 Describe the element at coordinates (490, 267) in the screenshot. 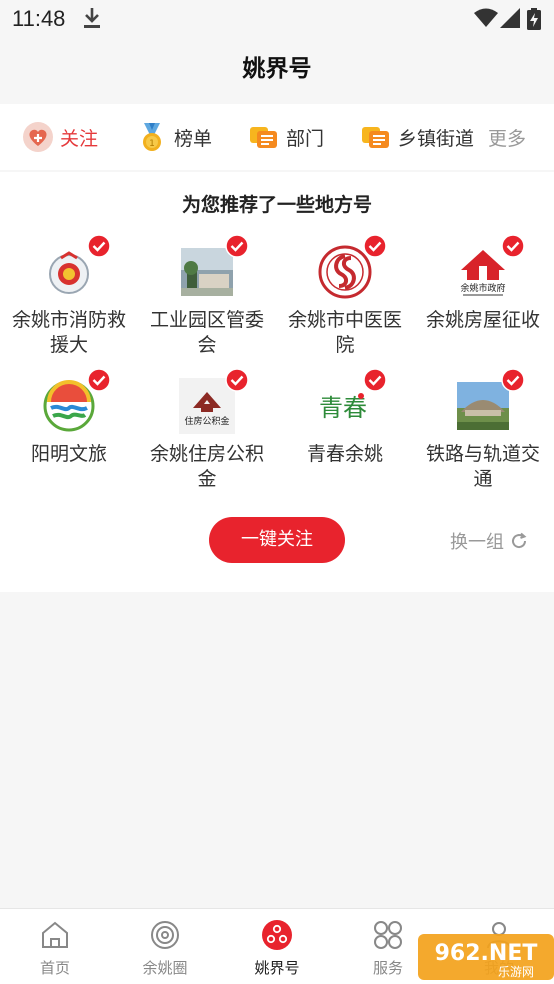

I see `house-expropriation-logo: 余姚市政府` at that location.